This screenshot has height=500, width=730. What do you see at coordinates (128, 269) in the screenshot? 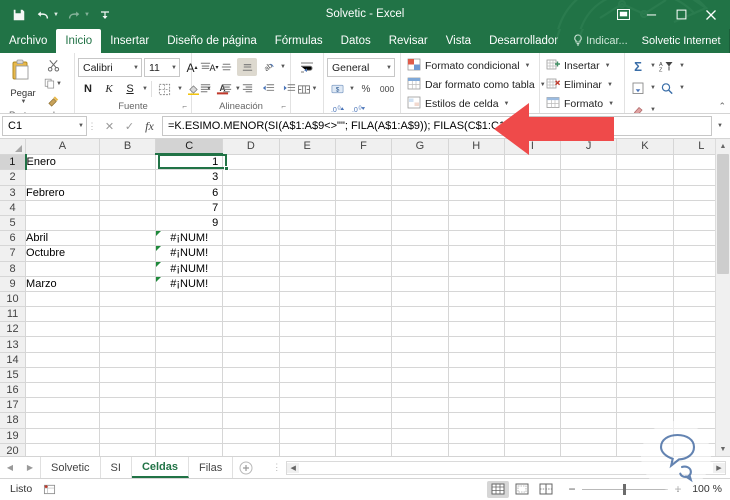
I see `cell-B8` at bounding box center [128, 269].